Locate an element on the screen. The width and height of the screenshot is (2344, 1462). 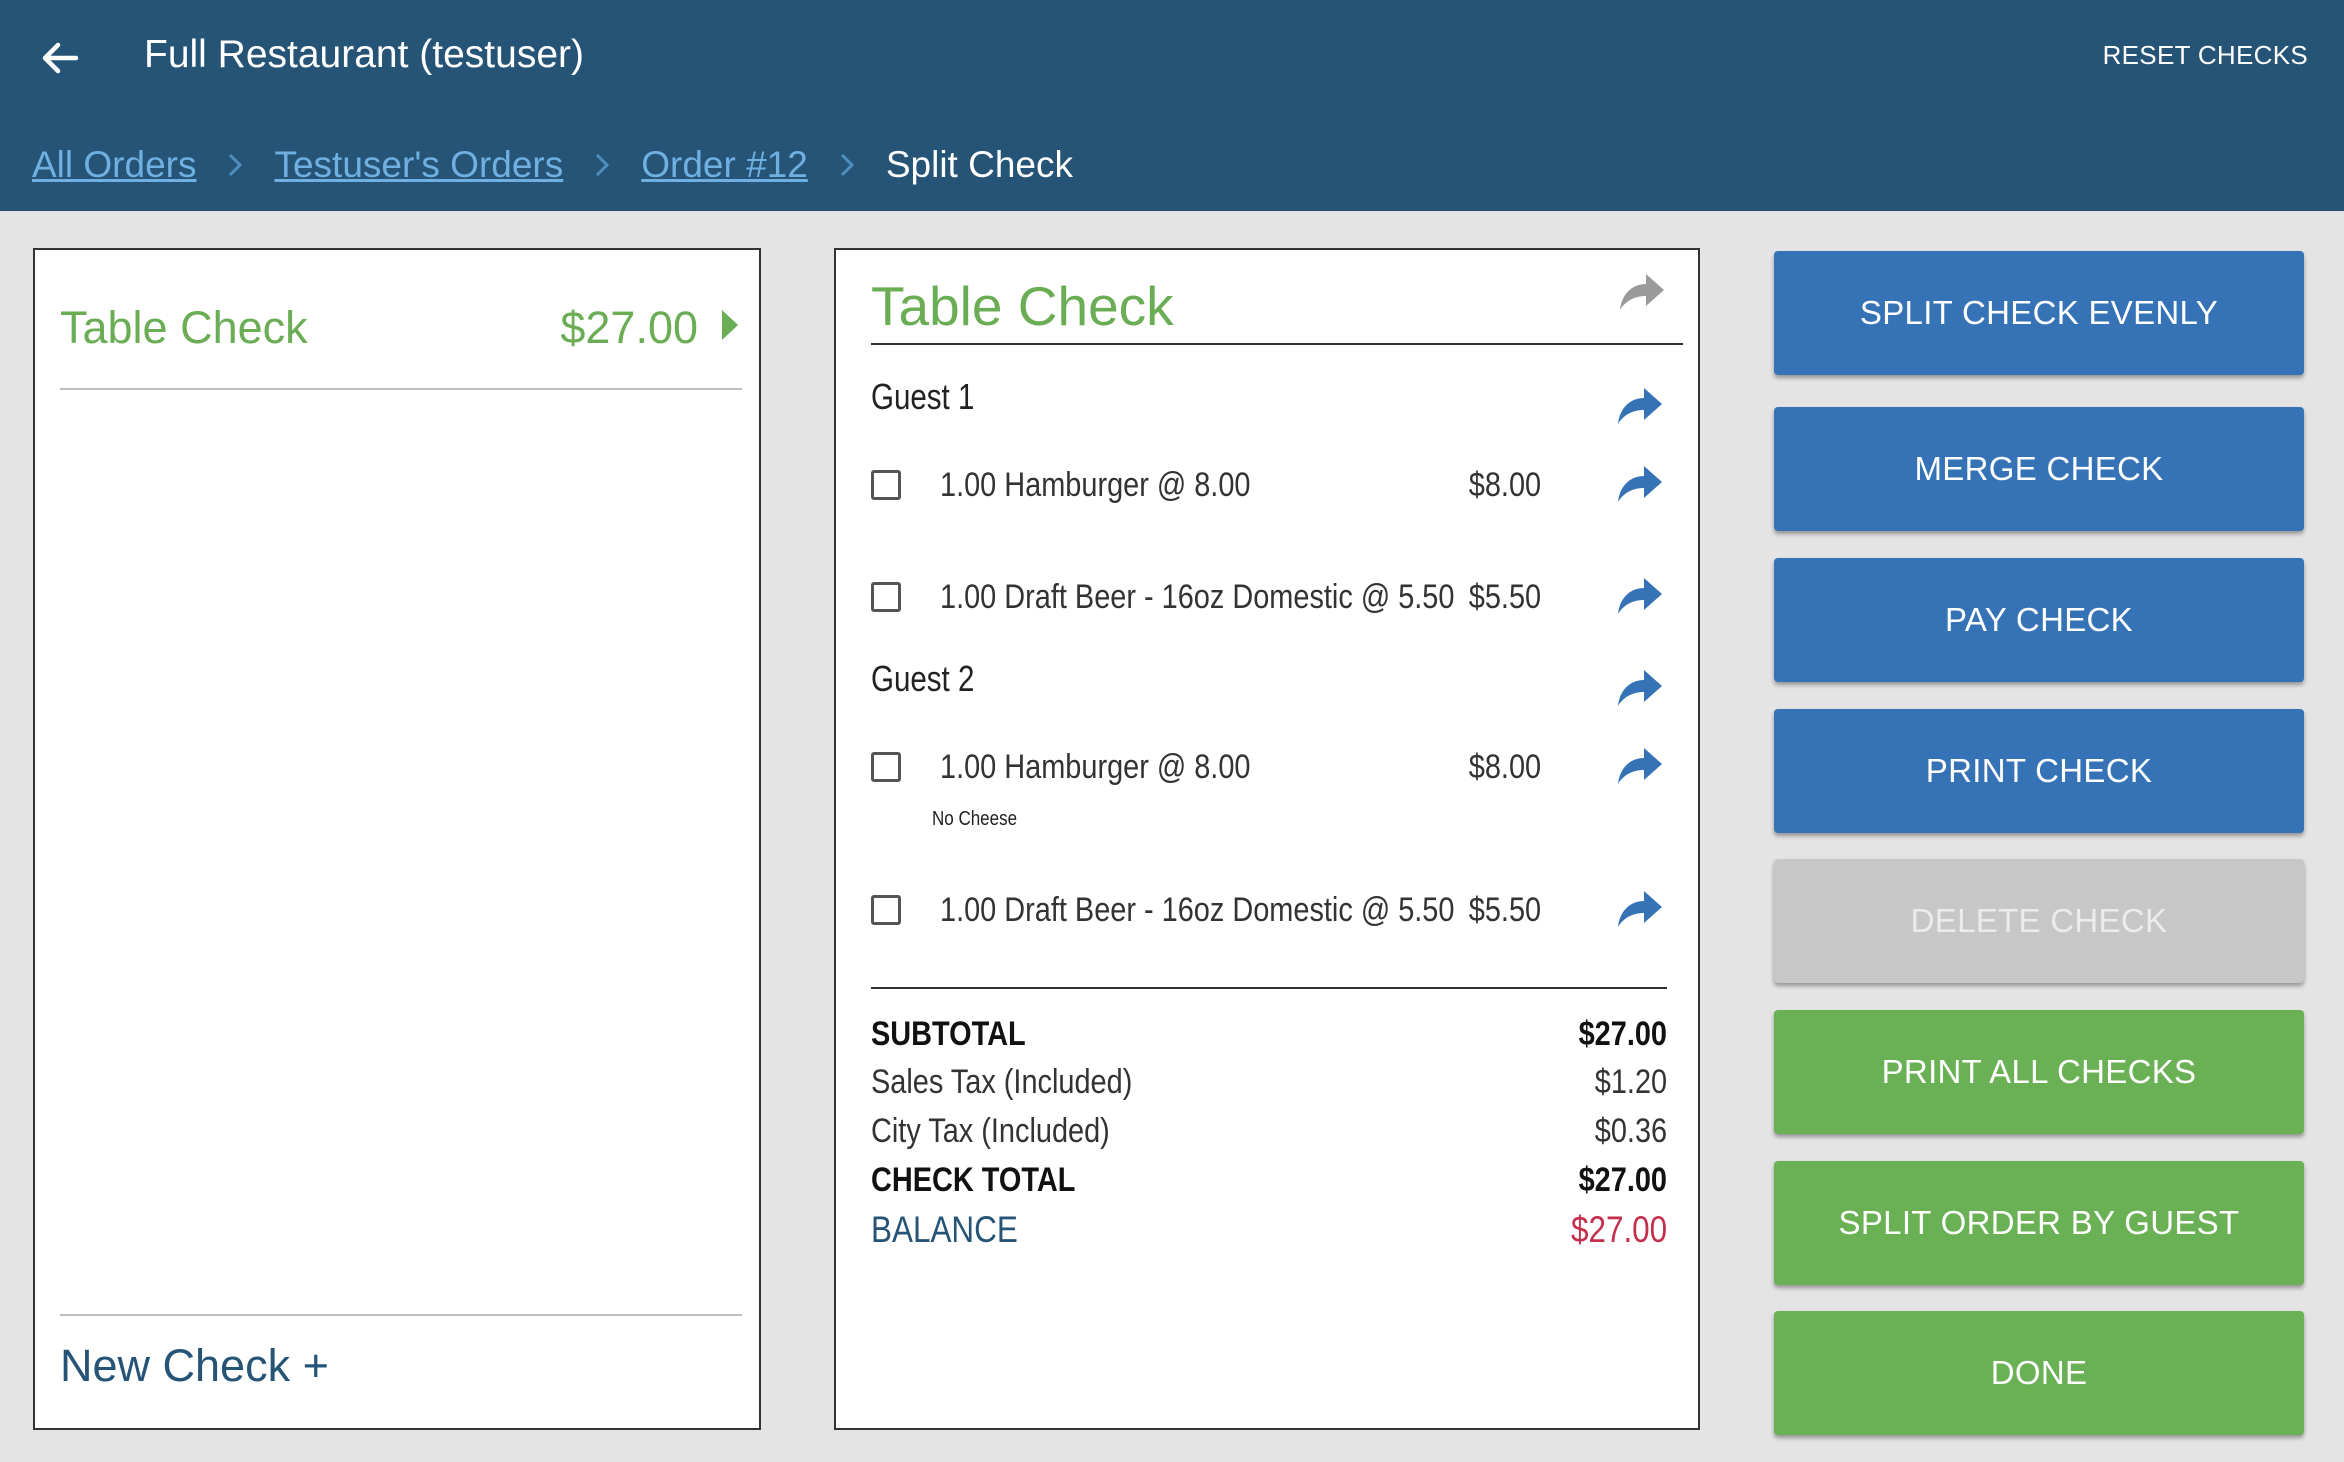
breadcrumb-all-orders: All Orders is located at coordinates (114, 165).